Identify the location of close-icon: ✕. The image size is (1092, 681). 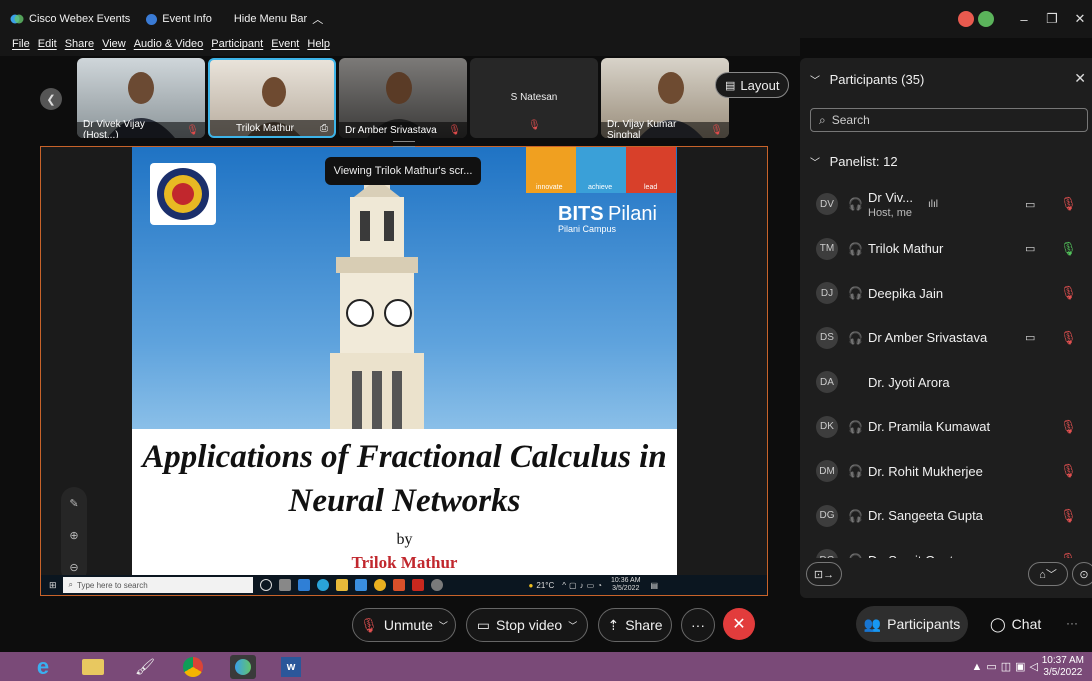
(739, 624).